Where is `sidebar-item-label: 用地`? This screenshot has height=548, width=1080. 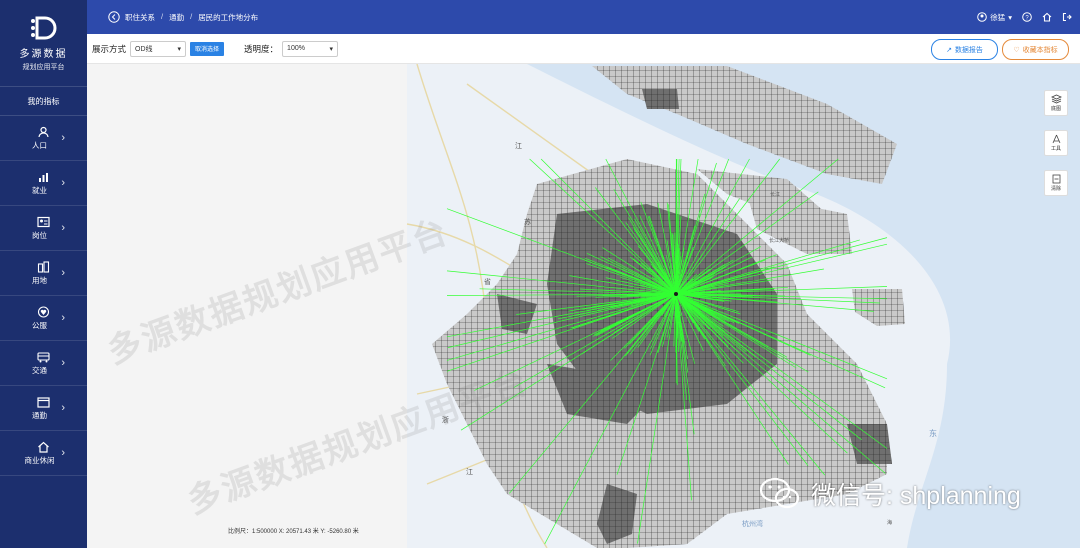
sidebar-item-label: 用地 is located at coordinates (39, 280).